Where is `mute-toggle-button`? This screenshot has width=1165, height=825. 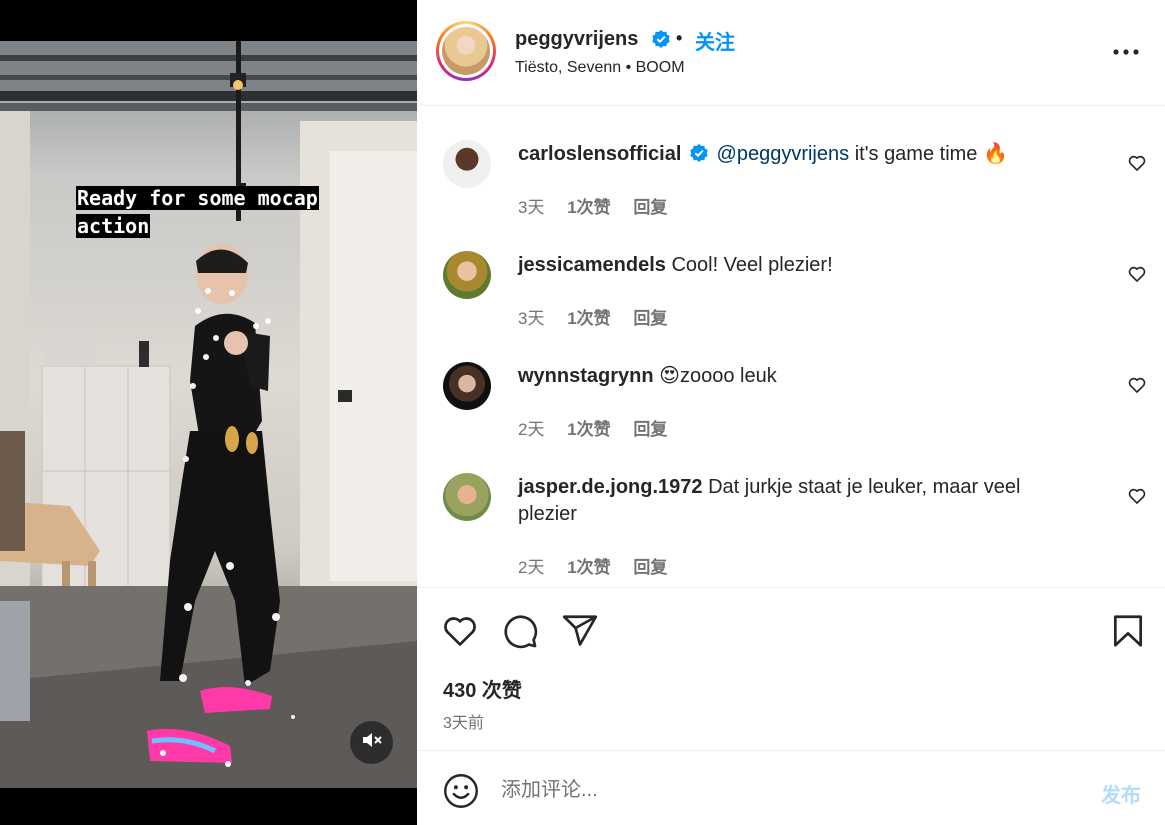
mute-toggle-button is located at coordinates (371, 742).